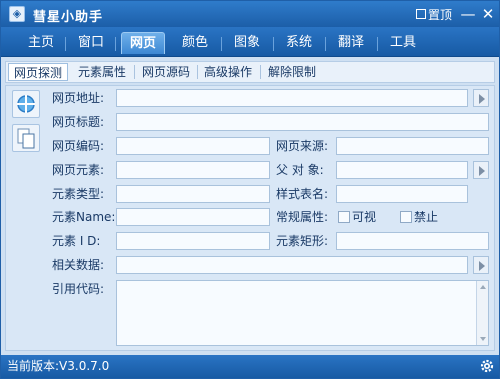 Image resolution: width=500 pixels, height=379 pixels. I want to click on encoding-field, so click(193, 146).